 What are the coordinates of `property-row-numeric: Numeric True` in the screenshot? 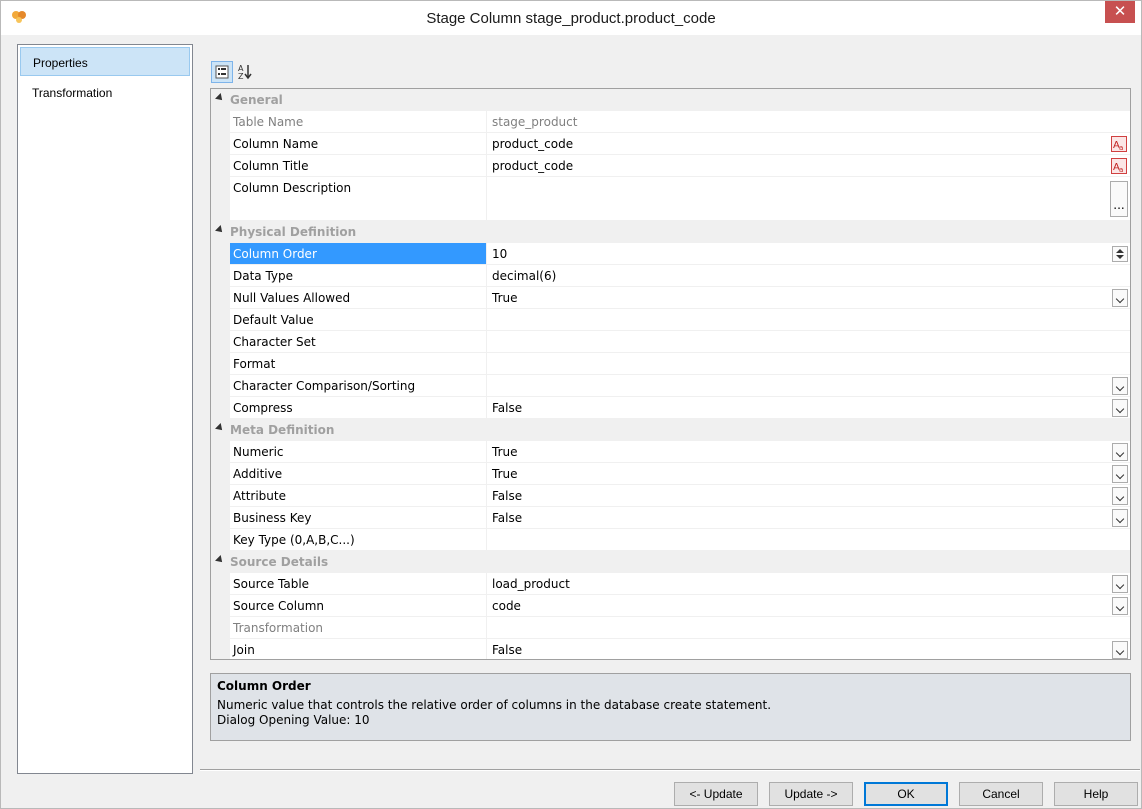 It's located at (670, 452).